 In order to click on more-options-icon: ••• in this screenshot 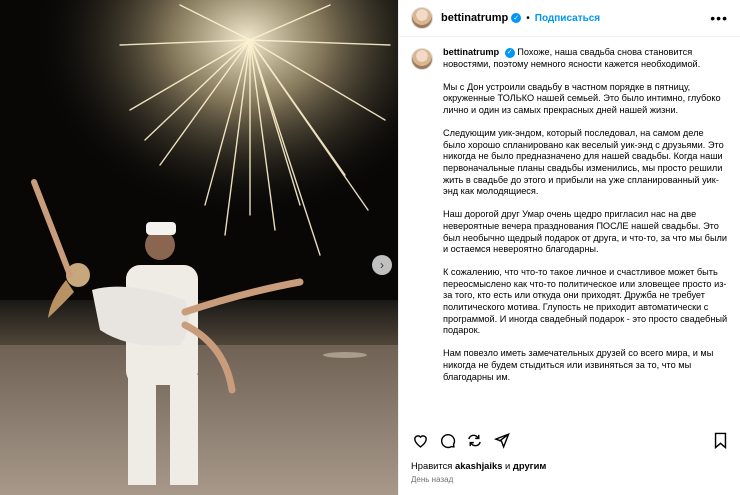, I will do `click(719, 18)`.